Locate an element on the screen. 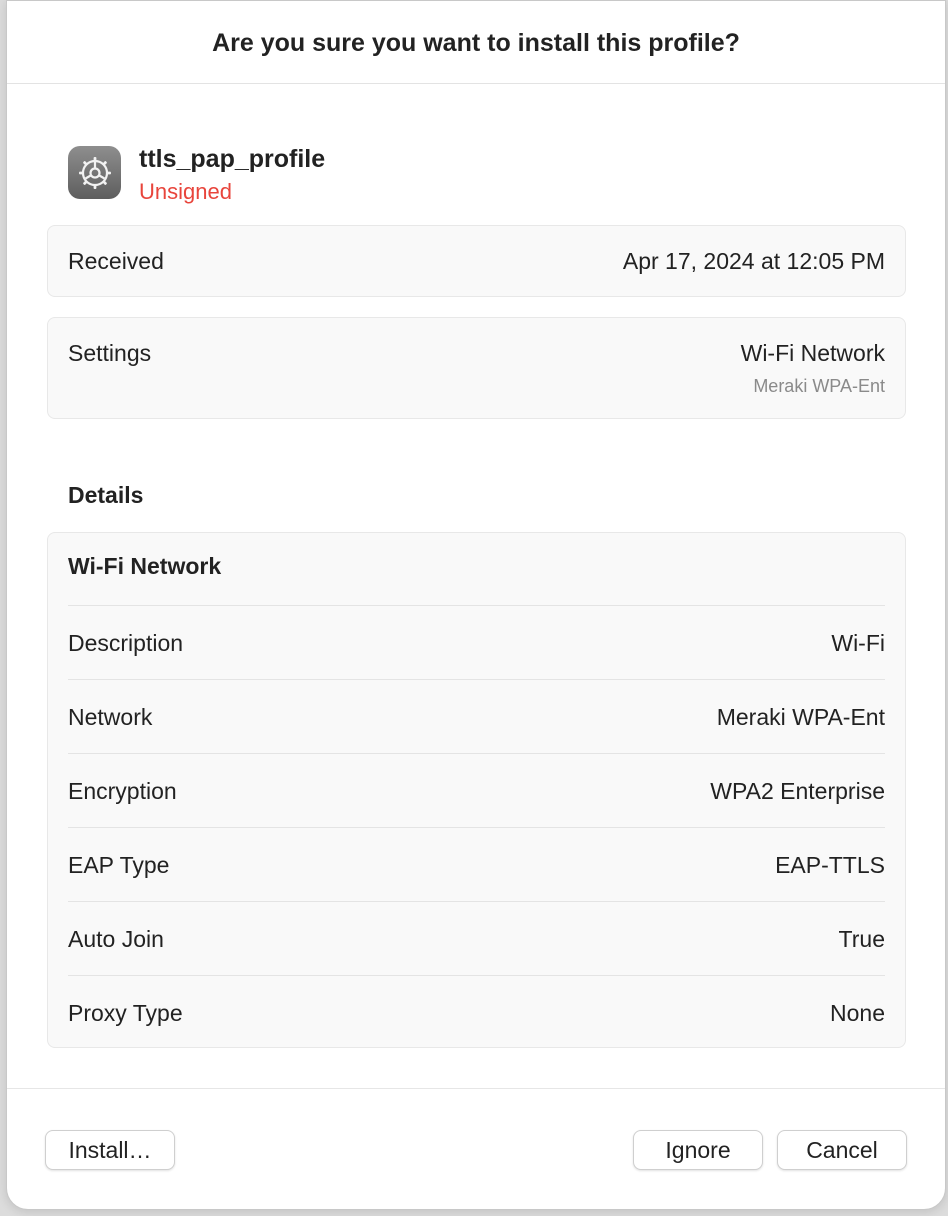 The image size is (948, 1216). details-row: Description Wi-Fi is located at coordinates (476, 642).